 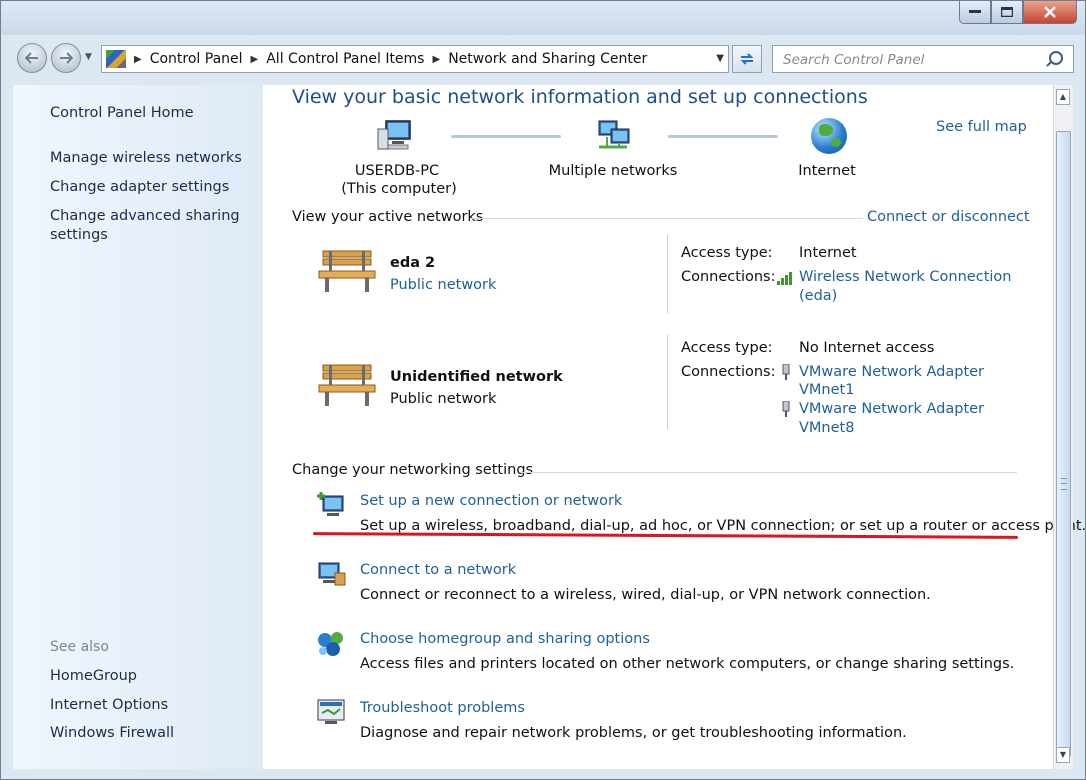 What do you see at coordinates (330, 504) in the screenshot?
I see `new-connection-icon` at bounding box center [330, 504].